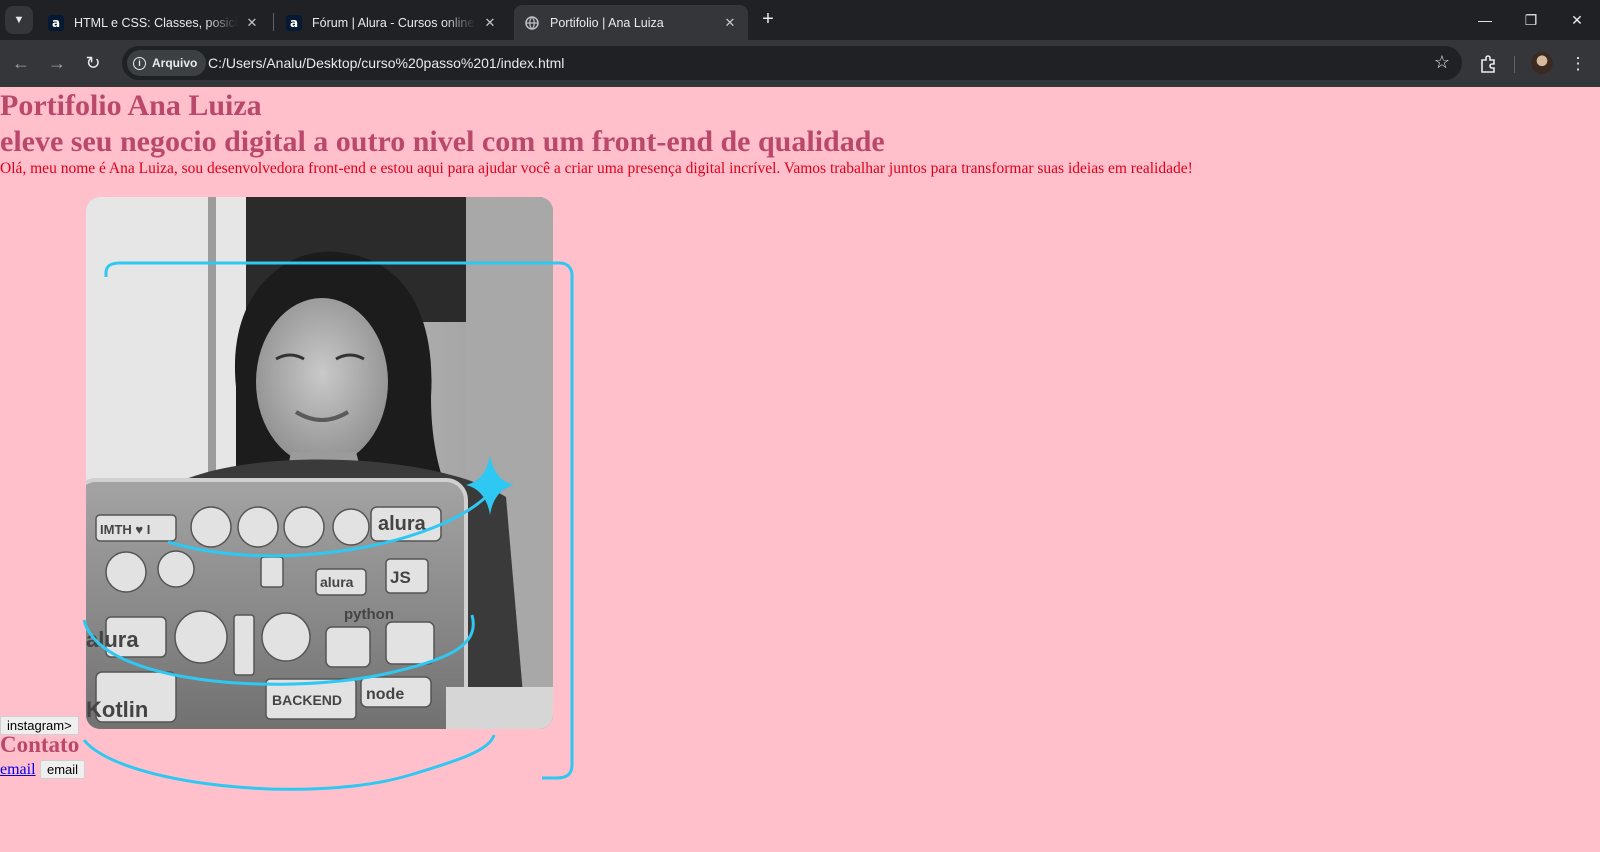 This screenshot has height=852, width=1600. I want to click on plus-icon: +, so click(768, 19).